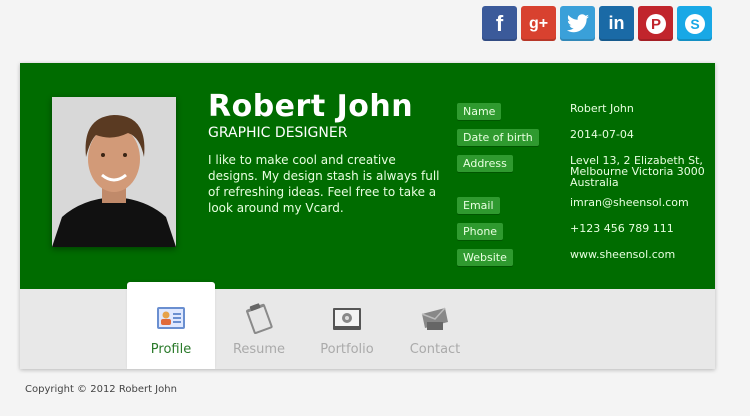  What do you see at coordinates (602, 108) in the screenshot?
I see `info-value: Robert John` at bounding box center [602, 108].